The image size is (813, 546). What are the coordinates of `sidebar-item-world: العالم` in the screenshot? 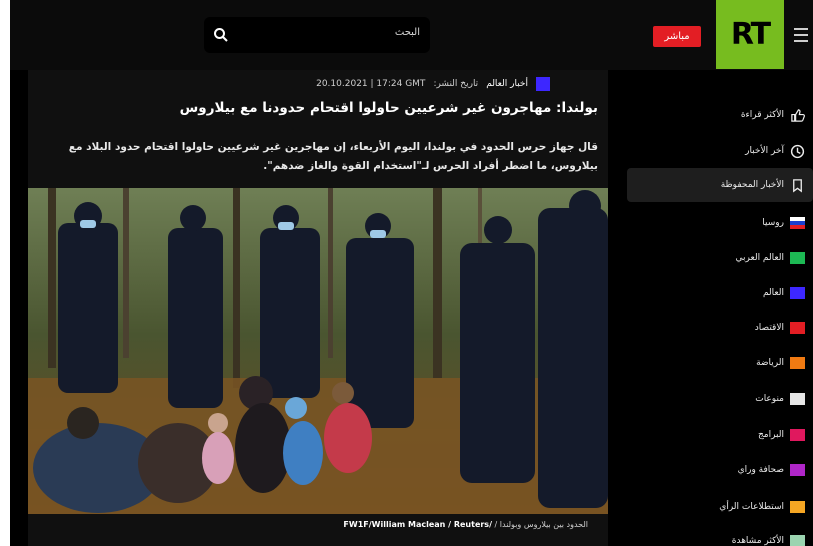 It's located at (716, 293).